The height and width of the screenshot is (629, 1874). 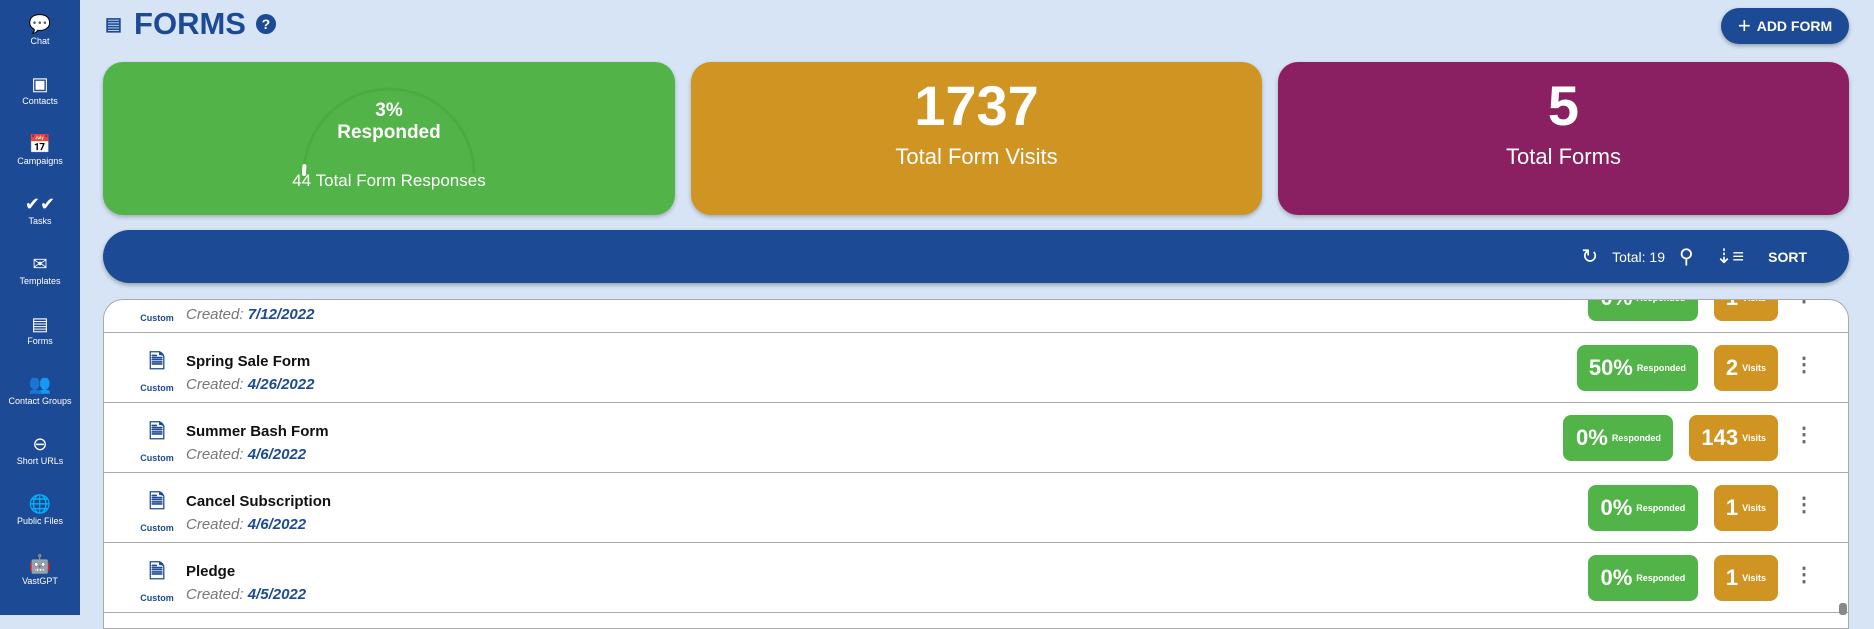 I want to click on sidebar-item-public-files: 🌐 Public Files, so click(x=40, y=510).